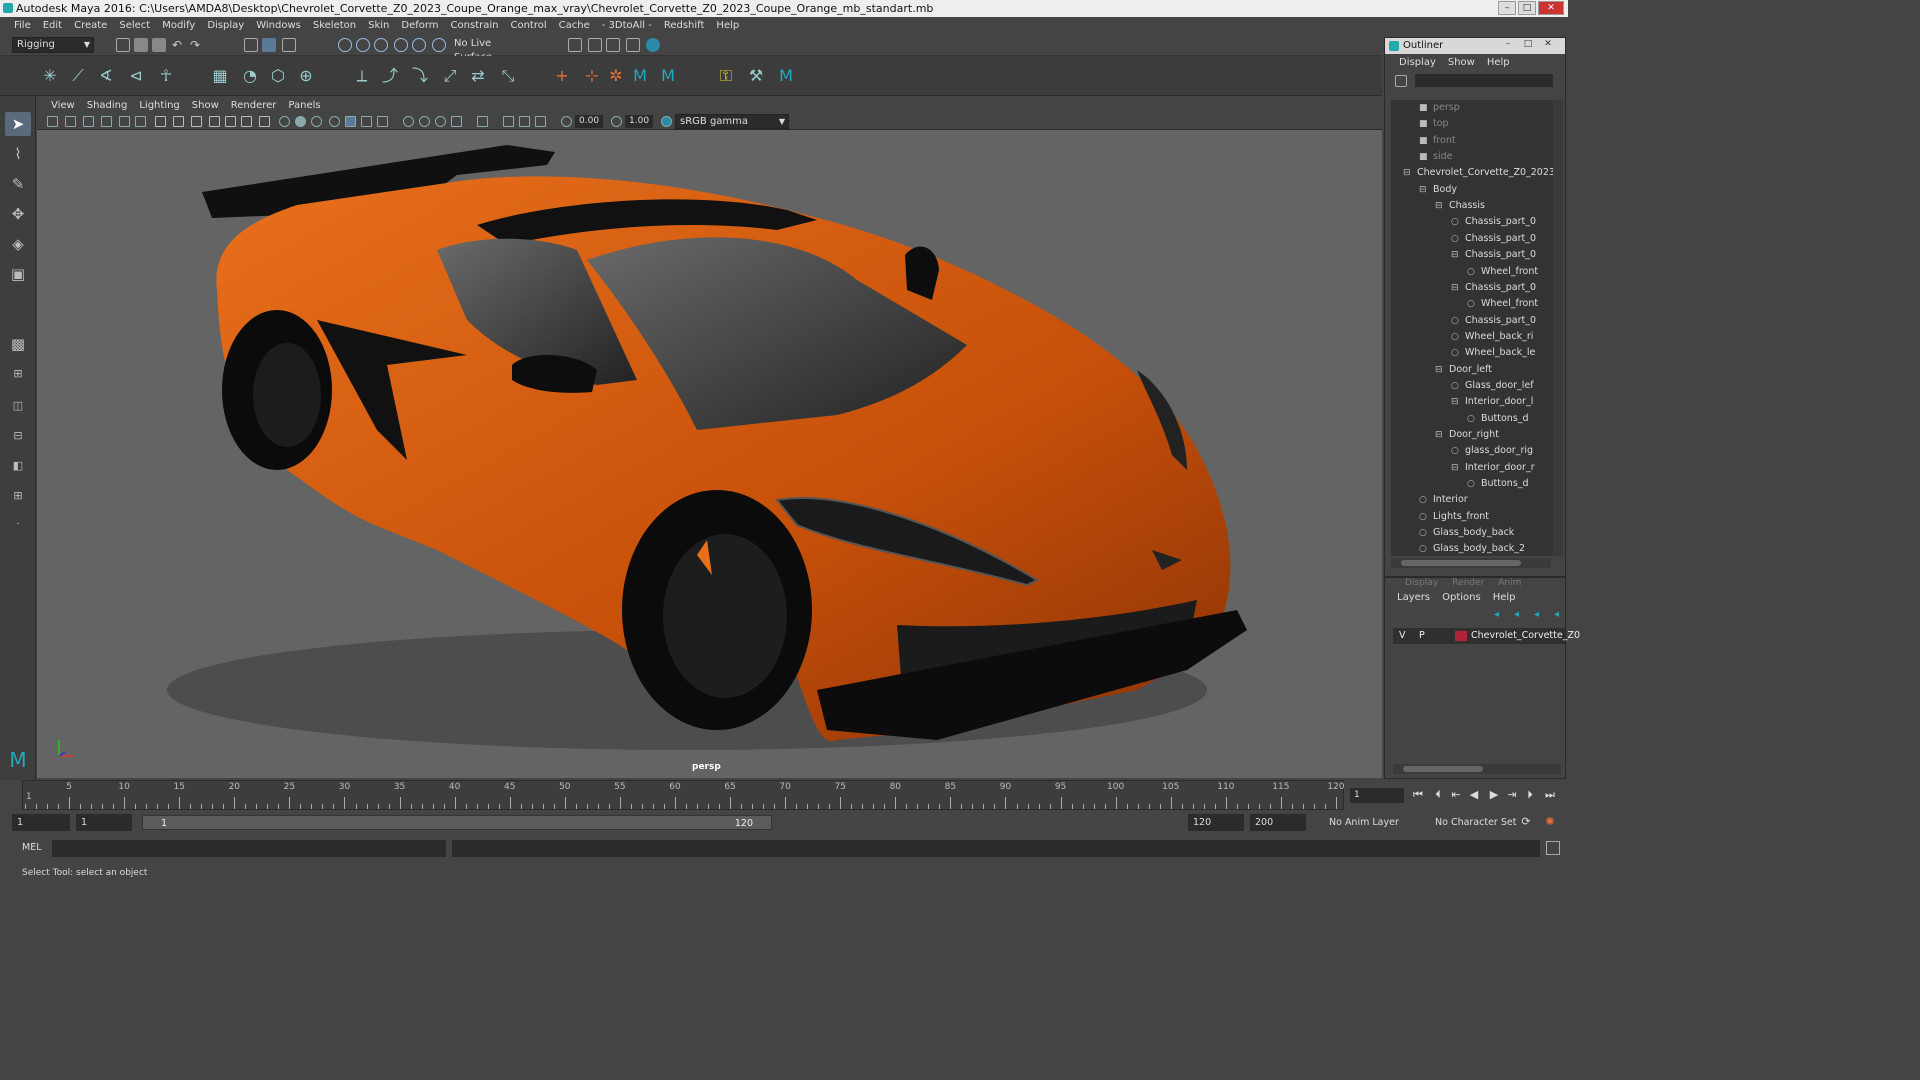  I want to click on ambient-occlusion-icon, so click(382, 121).